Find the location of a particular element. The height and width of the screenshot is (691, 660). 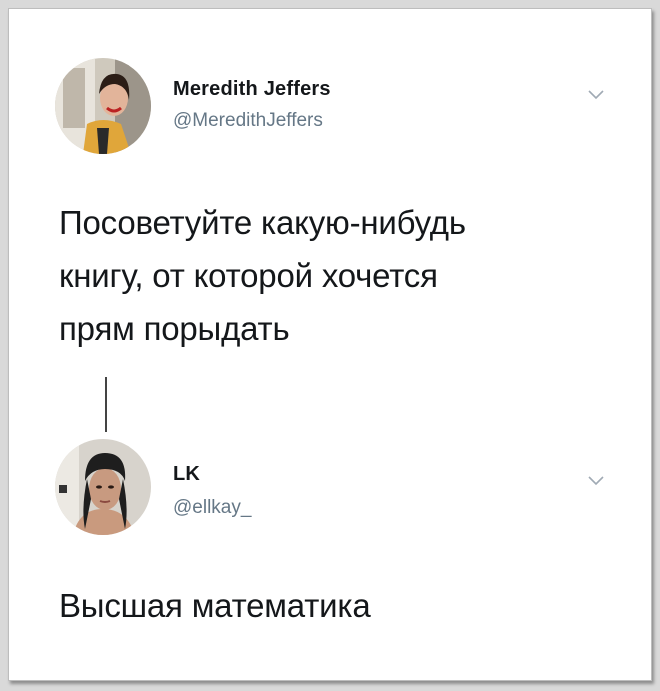

tweet-text-line: прям порыдать is located at coordinates (174, 328).